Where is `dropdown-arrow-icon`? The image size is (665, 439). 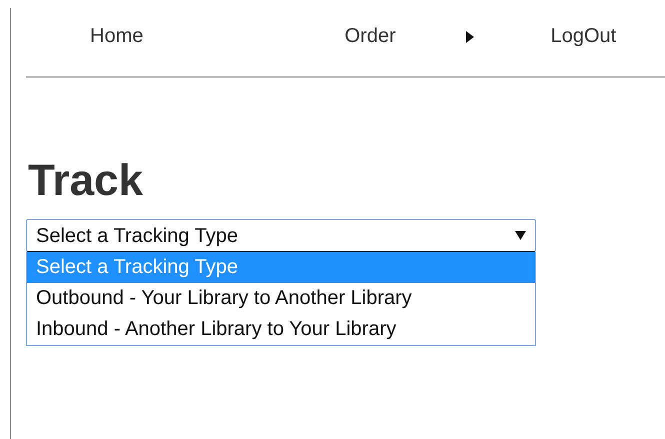
dropdown-arrow-icon is located at coordinates (520, 235).